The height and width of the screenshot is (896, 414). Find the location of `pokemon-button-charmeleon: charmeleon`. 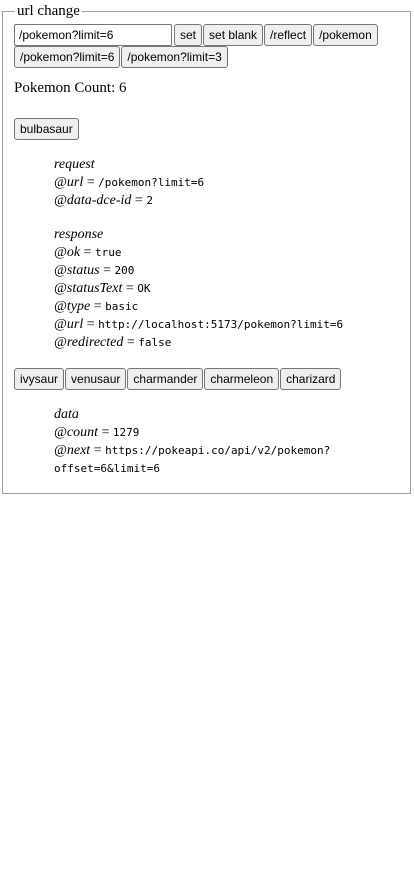

pokemon-button-charmeleon: charmeleon is located at coordinates (242, 379).